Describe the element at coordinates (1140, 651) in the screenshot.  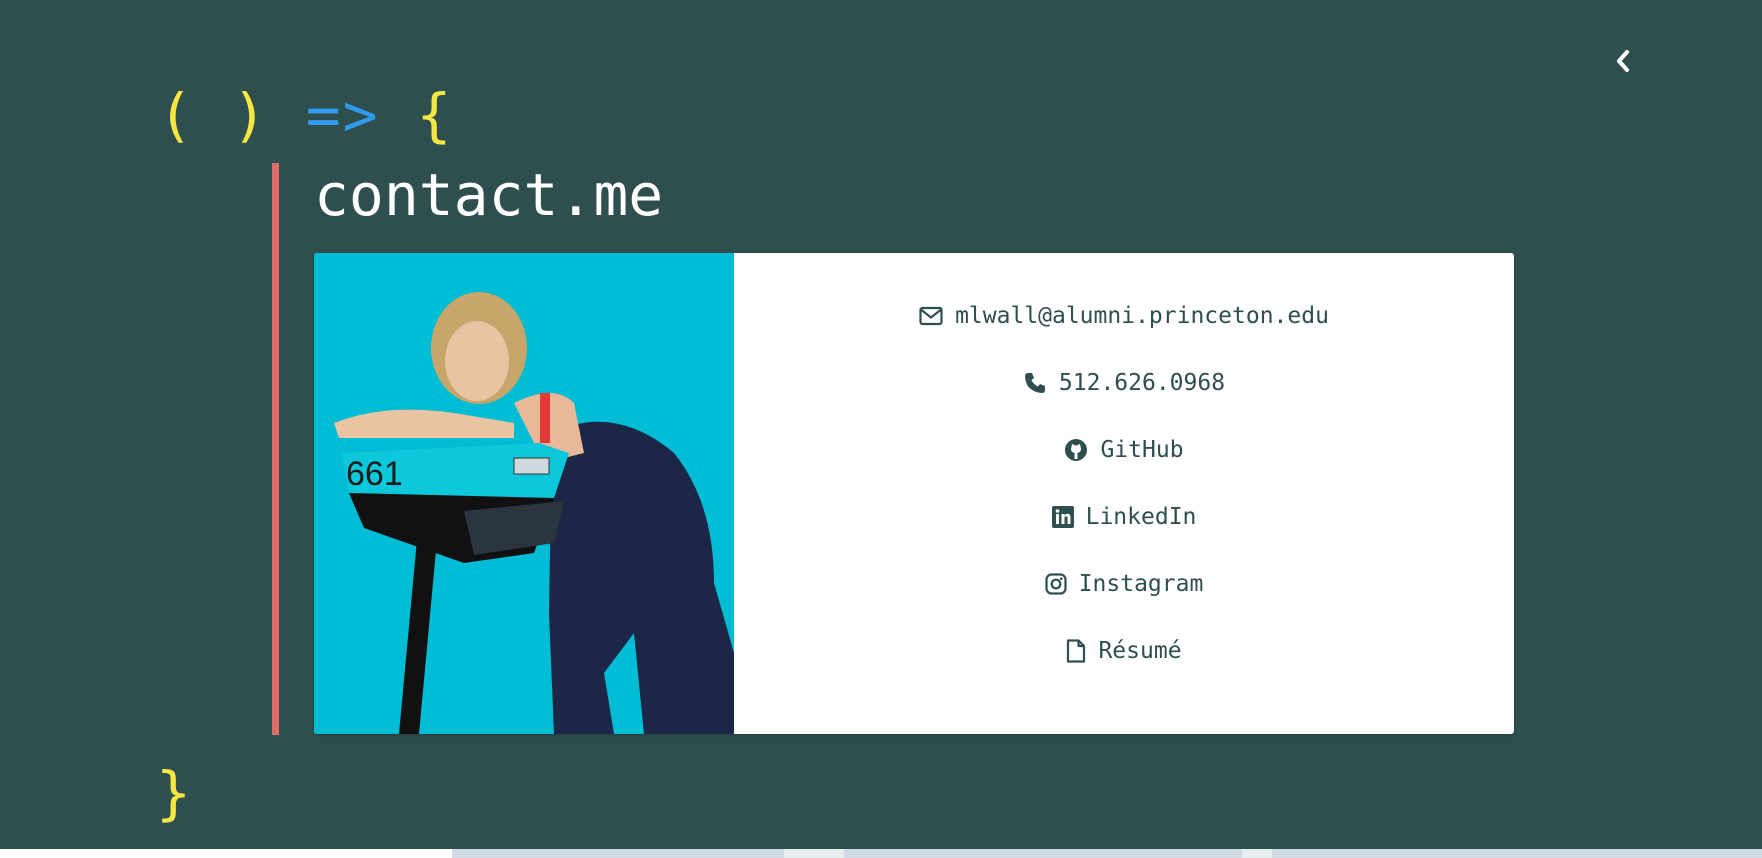
I see `resume-label: Résumé` at that location.